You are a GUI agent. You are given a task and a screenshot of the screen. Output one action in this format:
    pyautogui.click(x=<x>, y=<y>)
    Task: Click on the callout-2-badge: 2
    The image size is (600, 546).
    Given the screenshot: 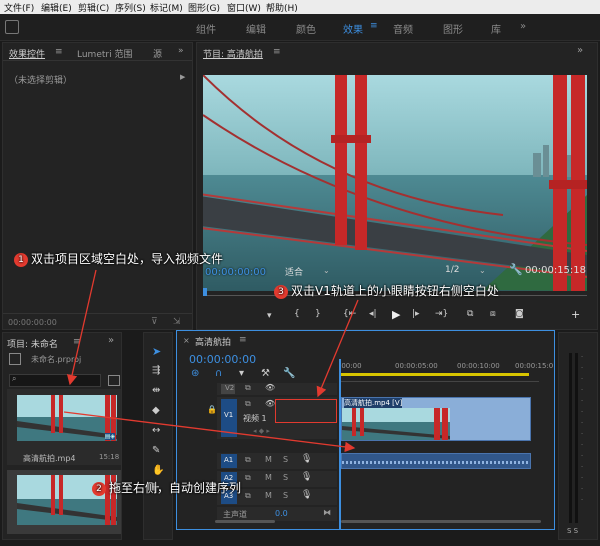 What is the action you would take?
    pyautogui.click(x=99, y=489)
    